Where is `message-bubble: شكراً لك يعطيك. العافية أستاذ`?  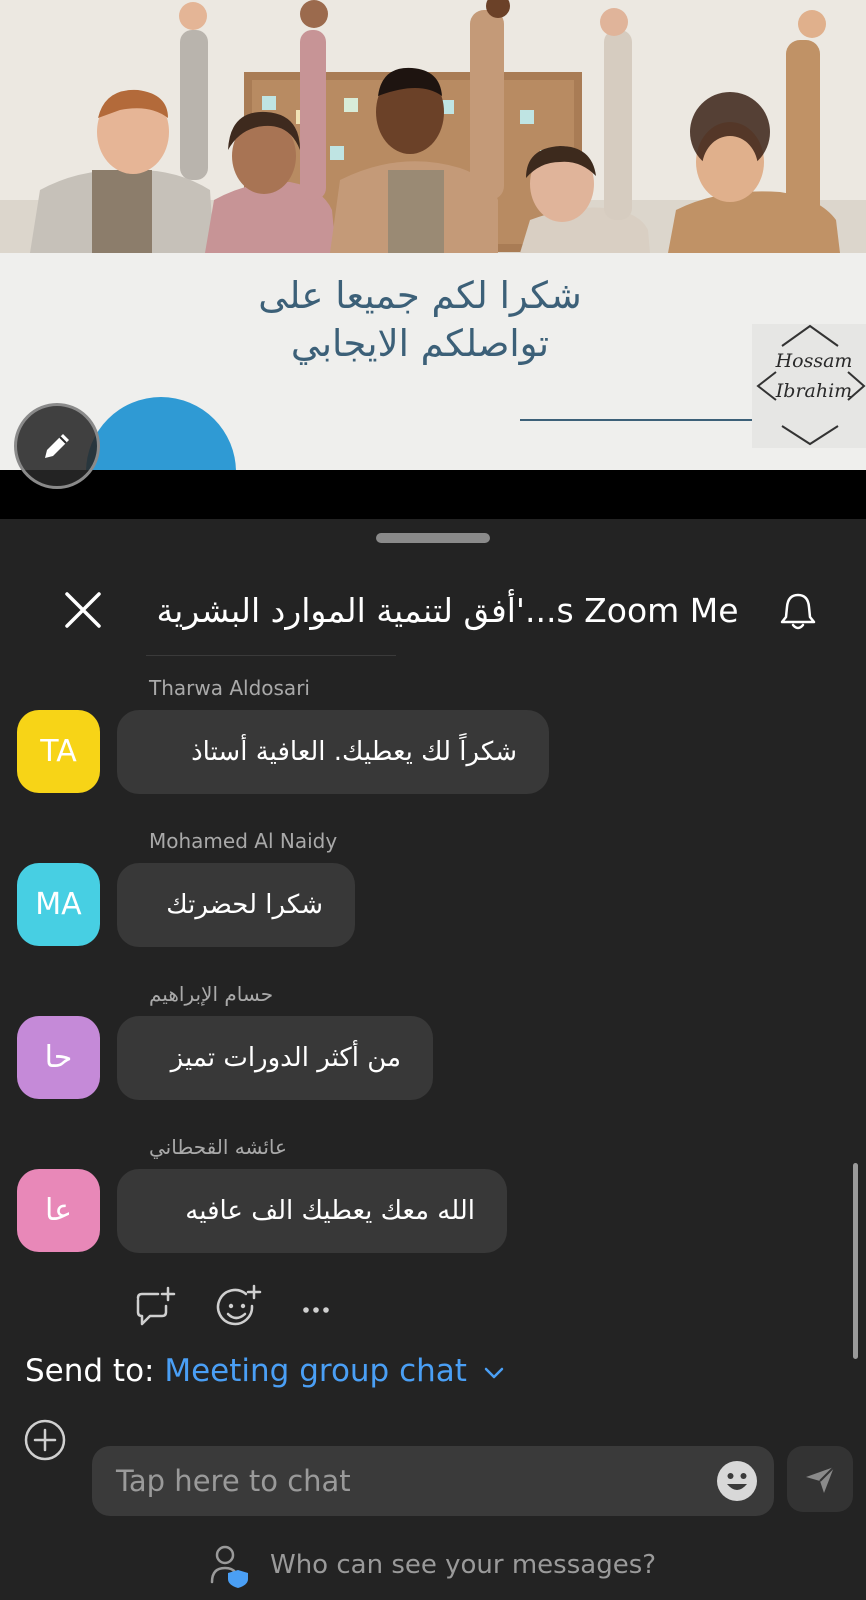
message-bubble: شكراً لك يعطيك. العافية أستاذ is located at coordinates (333, 752).